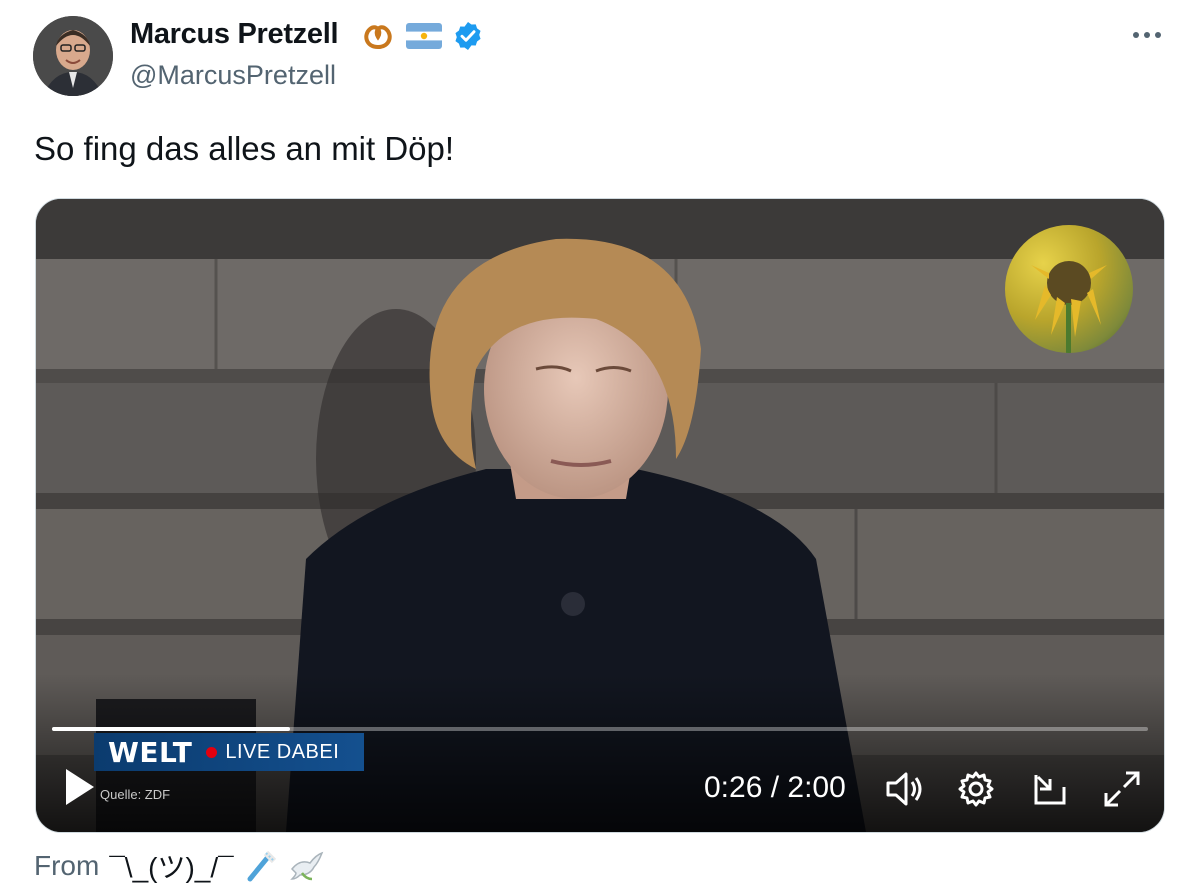  I want to click on picture-in-picture-icon, so click(1050, 790).